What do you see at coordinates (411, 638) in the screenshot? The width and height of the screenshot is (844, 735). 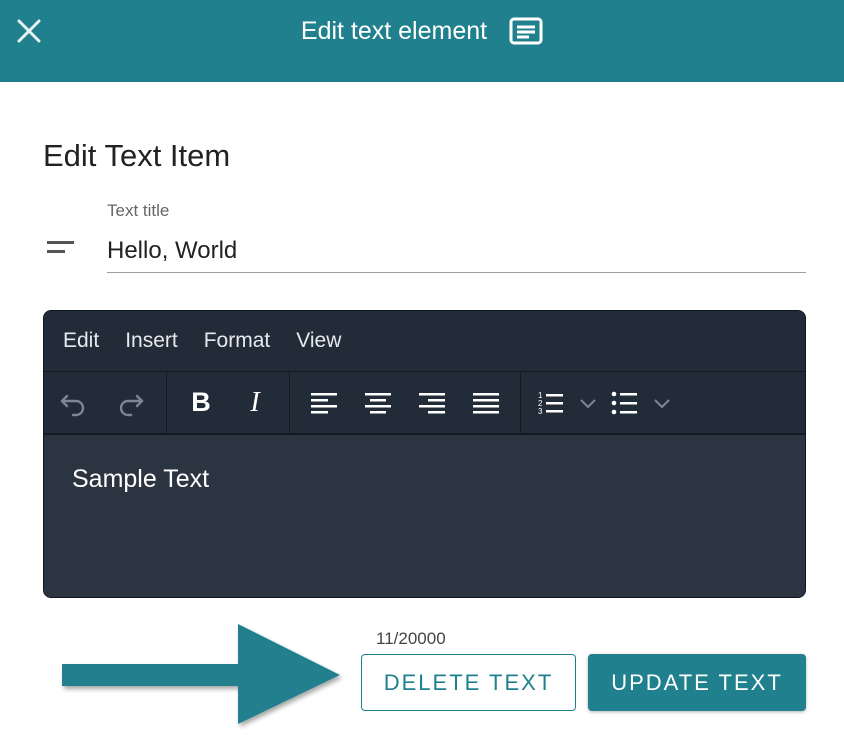 I see `character-counter: 11/20000` at bounding box center [411, 638].